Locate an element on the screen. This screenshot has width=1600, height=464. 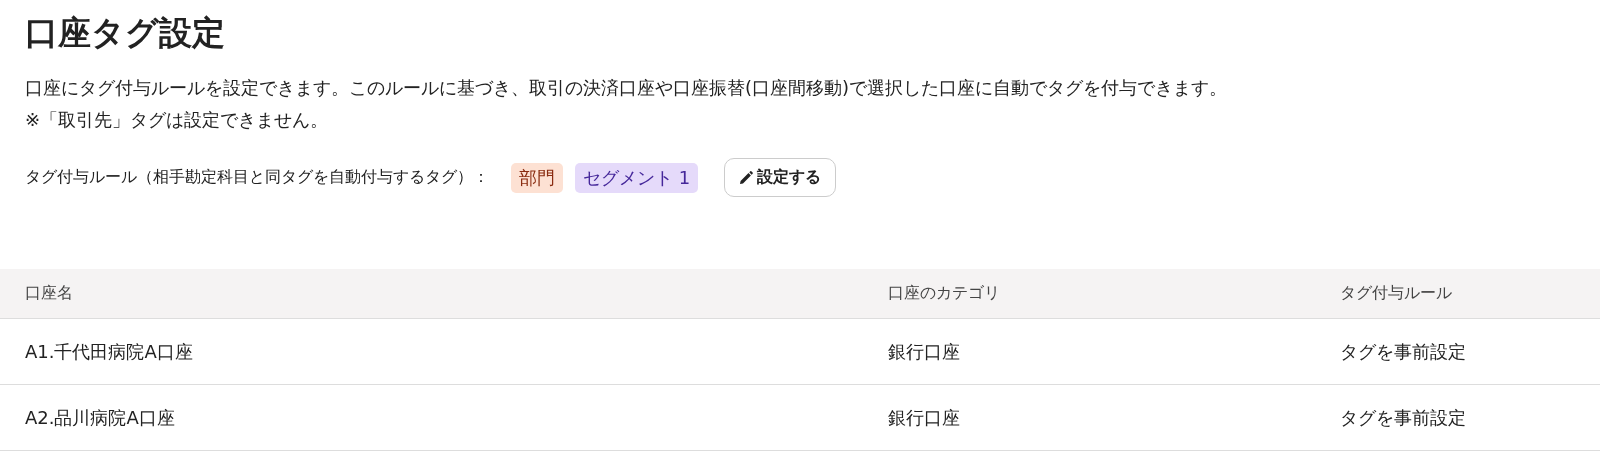
page-title: 口座タグ設定 is located at coordinates (125, 33).